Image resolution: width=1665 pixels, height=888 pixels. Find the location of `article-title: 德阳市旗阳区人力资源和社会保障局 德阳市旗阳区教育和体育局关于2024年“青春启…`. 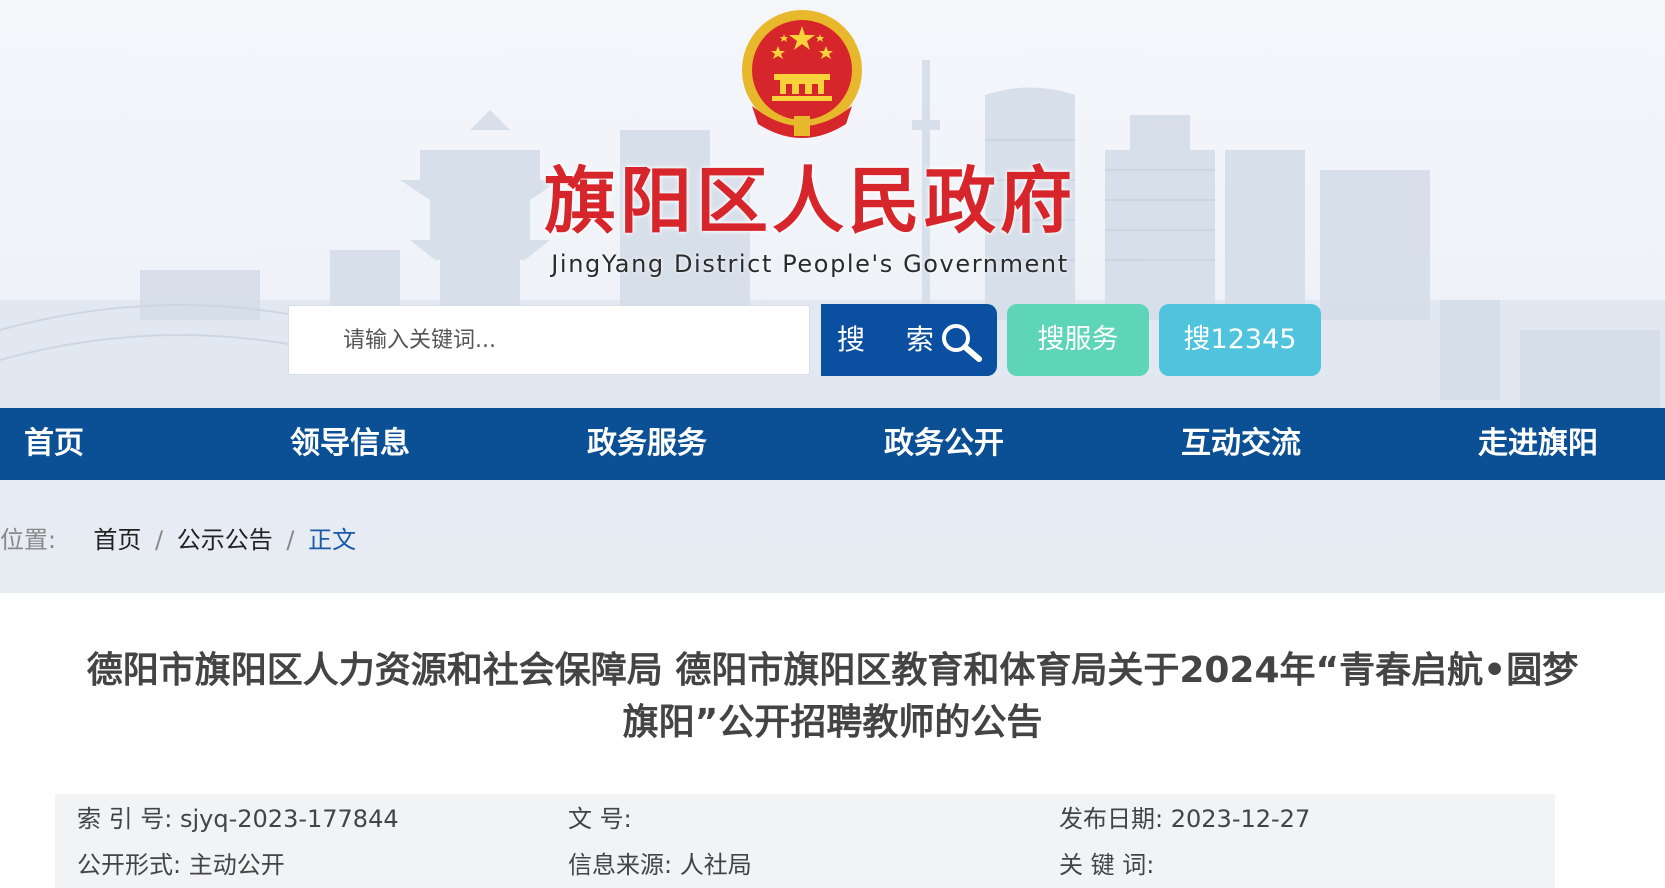

article-title: 德阳市旗阳区人力资源和社会保障局 德阳市旗阳区教育和体育局关于2024年“青春启… is located at coordinates (832, 697).